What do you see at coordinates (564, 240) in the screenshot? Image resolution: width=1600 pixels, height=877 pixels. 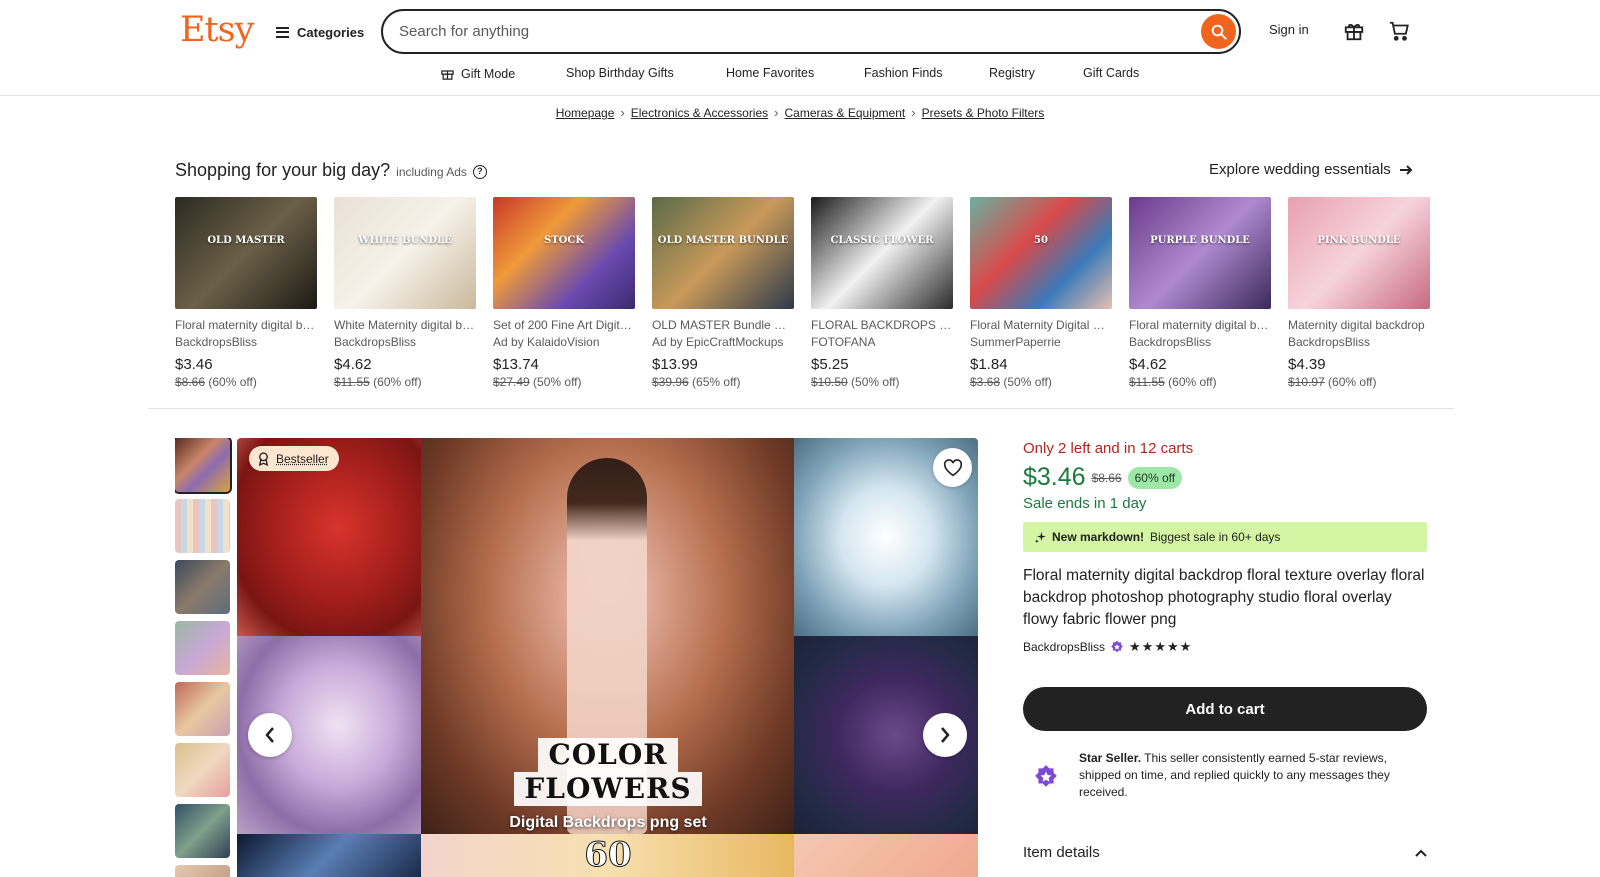 I see `ad-thumbnail-label: STOCK` at bounding box center [564, 240].